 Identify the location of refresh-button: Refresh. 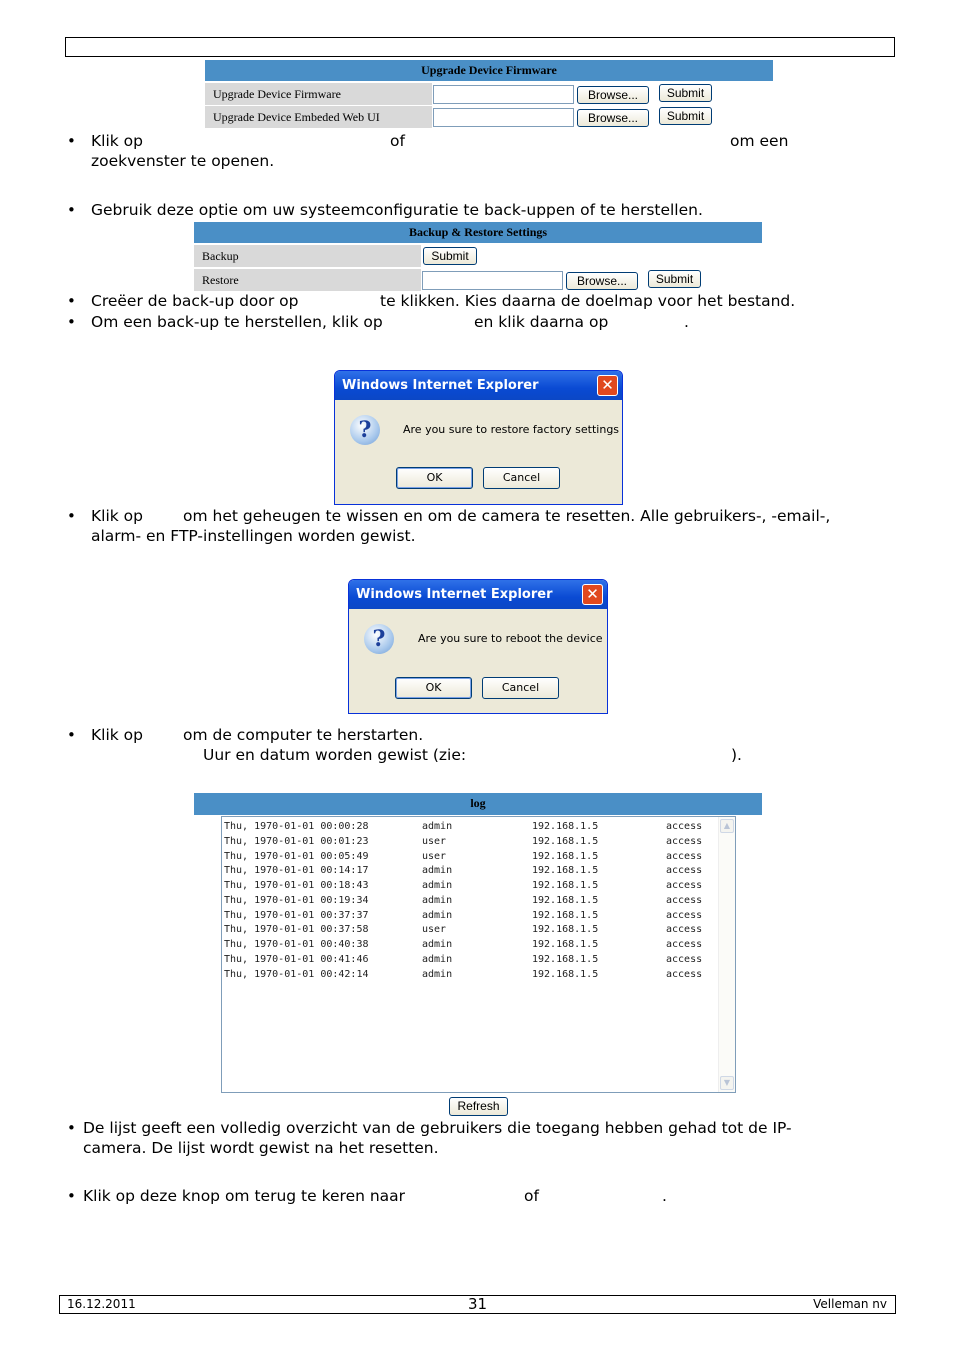
(478, 1106).